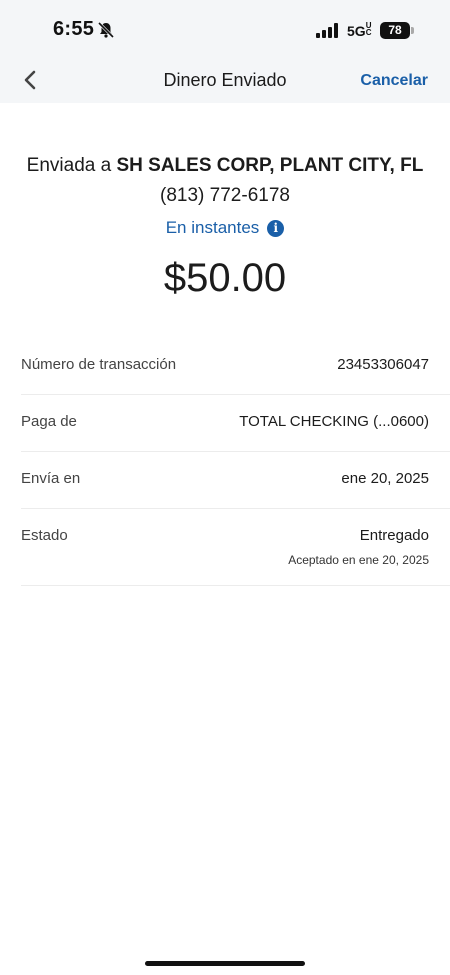 Image resolution: width=450 pixels, height=975 pixels. What do you see at coordinates (270, 165) in the screenshot?
I see `recipient-name: SH SALES CORP, PLANT CITY, FL` at bounding box center [270, 165].